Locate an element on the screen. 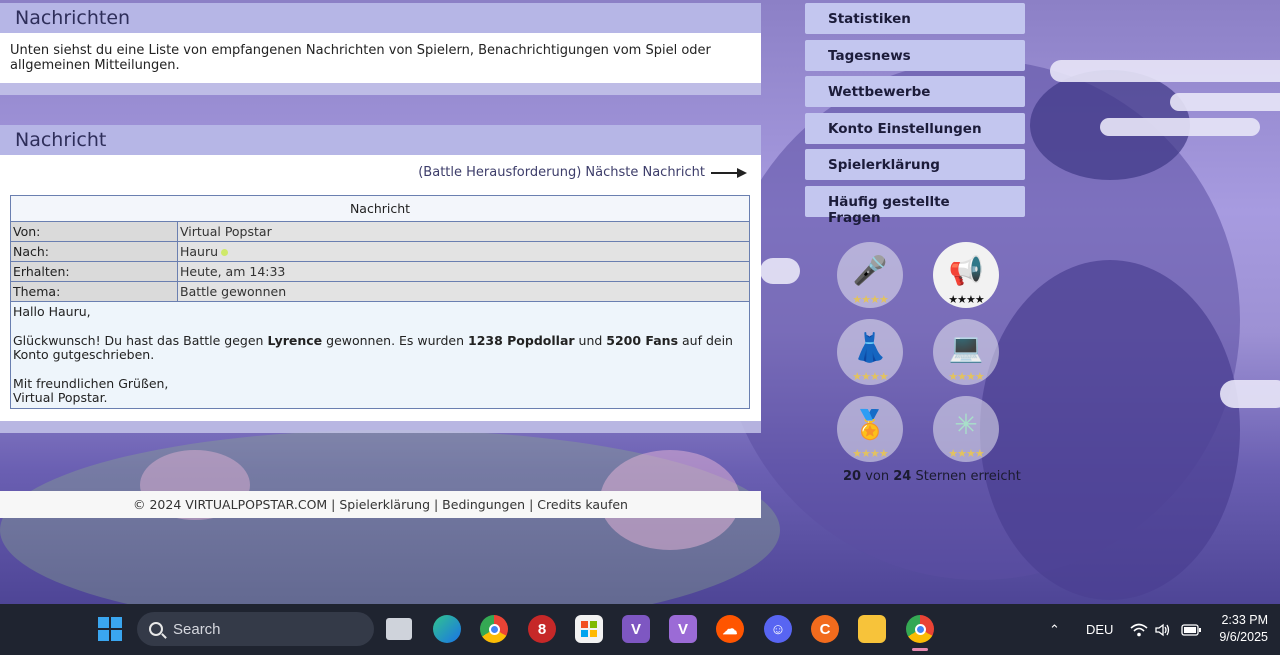  message-table-header: Nachricht is located at coordinates (380, 208).